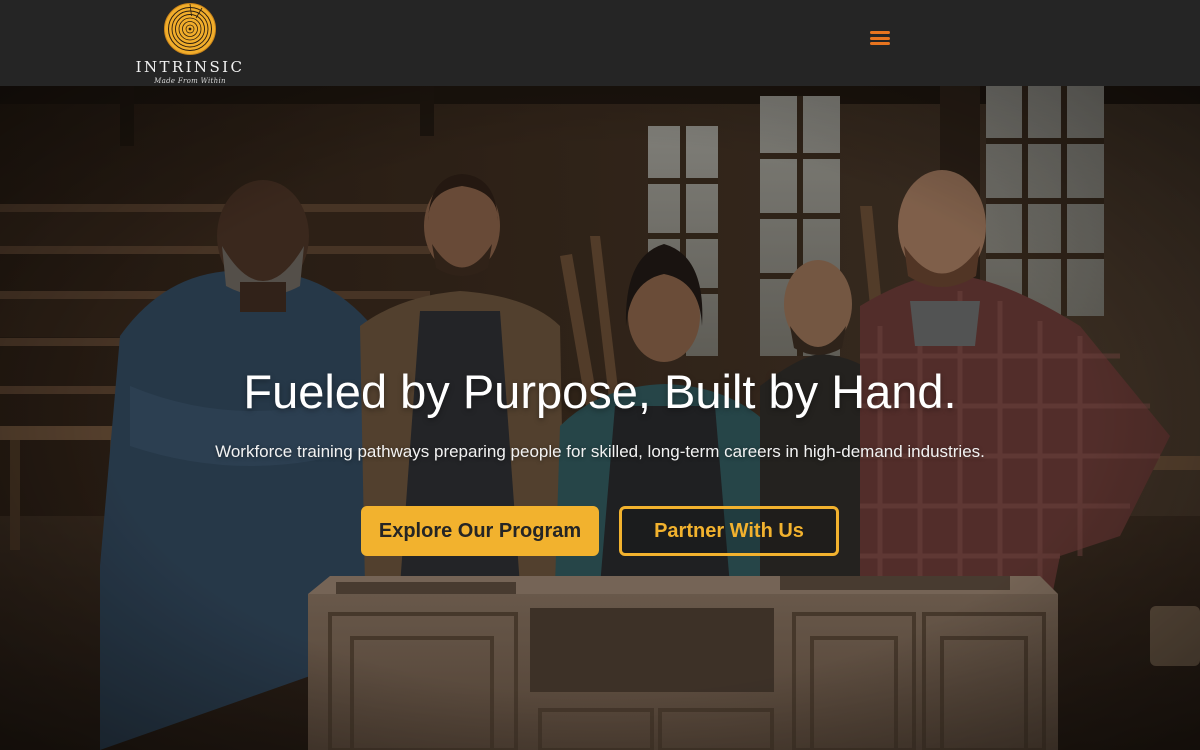  Describe the element at coordinates (190, 29) in the screenshot. I see `tree-rings-logo-icon` at that location.